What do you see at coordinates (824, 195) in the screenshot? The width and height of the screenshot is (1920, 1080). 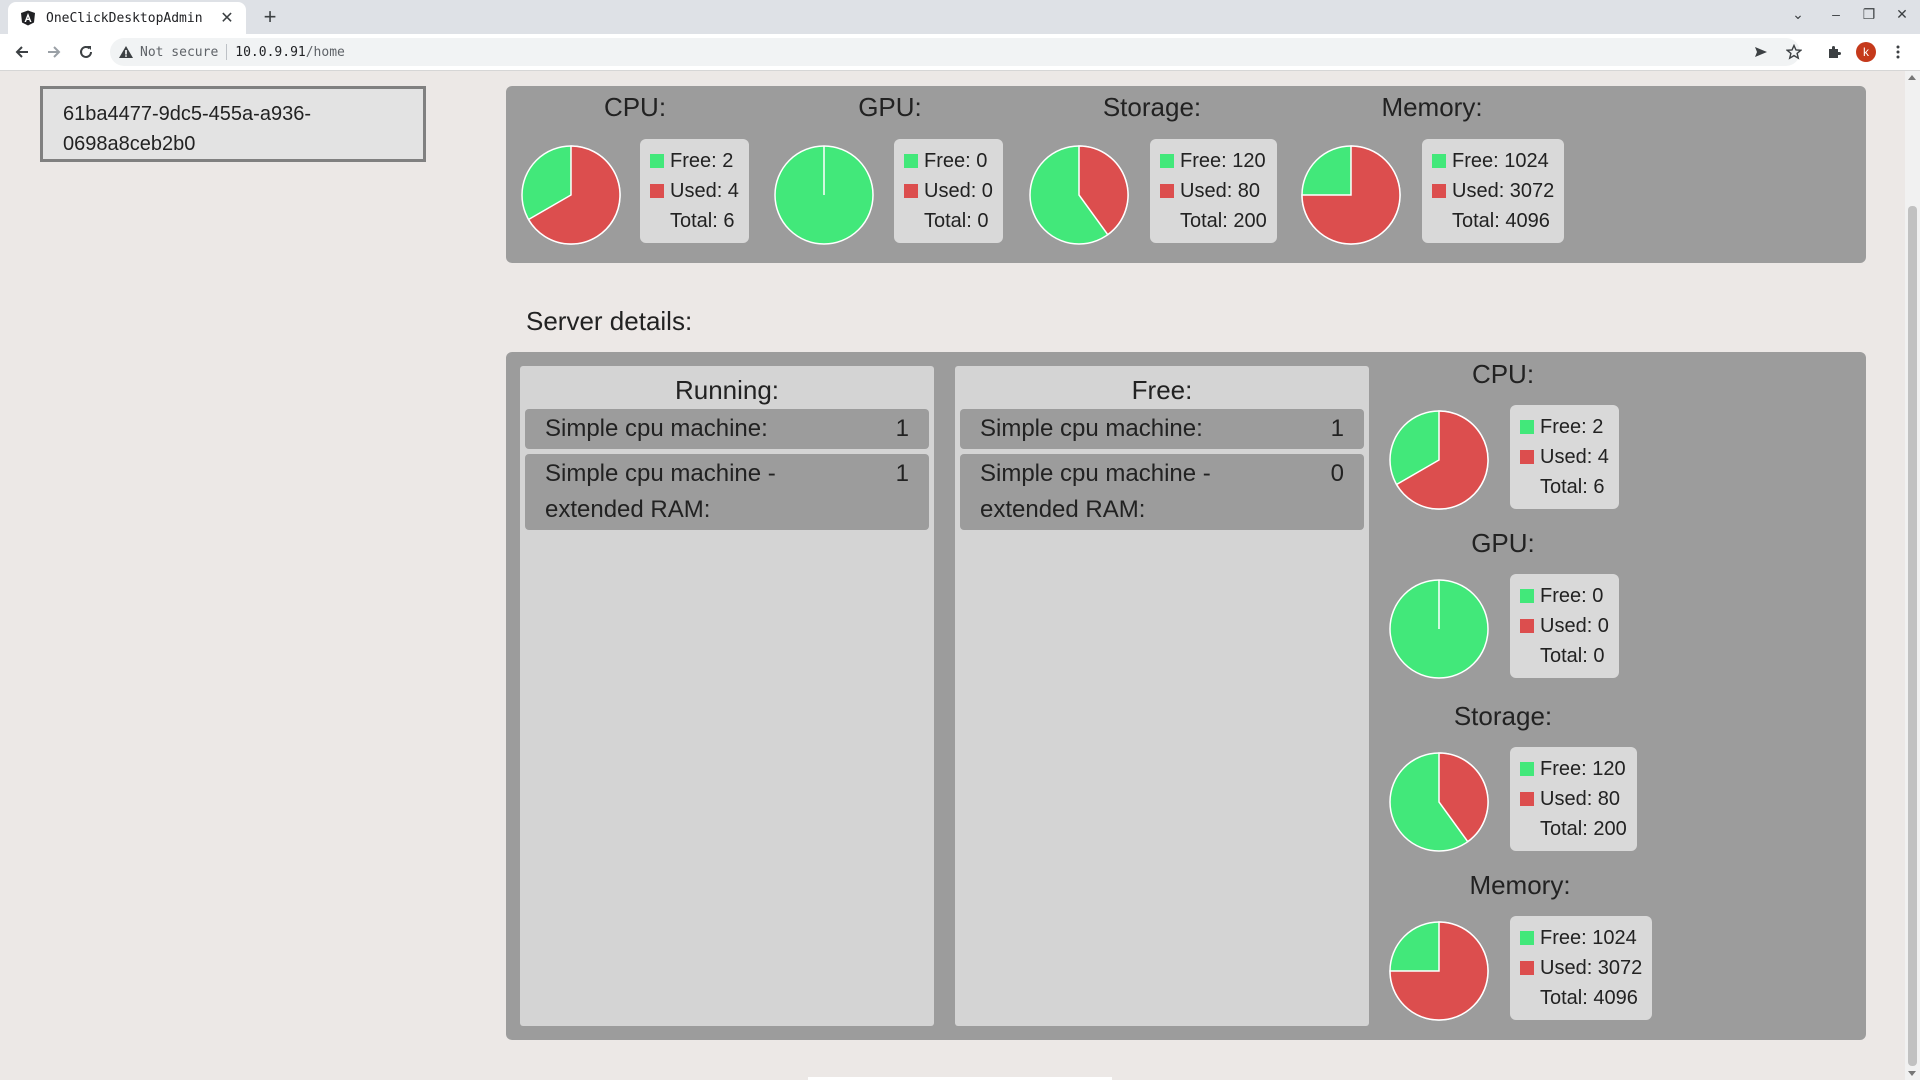 I see `summary-gpu-pie` at bounding box center [824, 195].